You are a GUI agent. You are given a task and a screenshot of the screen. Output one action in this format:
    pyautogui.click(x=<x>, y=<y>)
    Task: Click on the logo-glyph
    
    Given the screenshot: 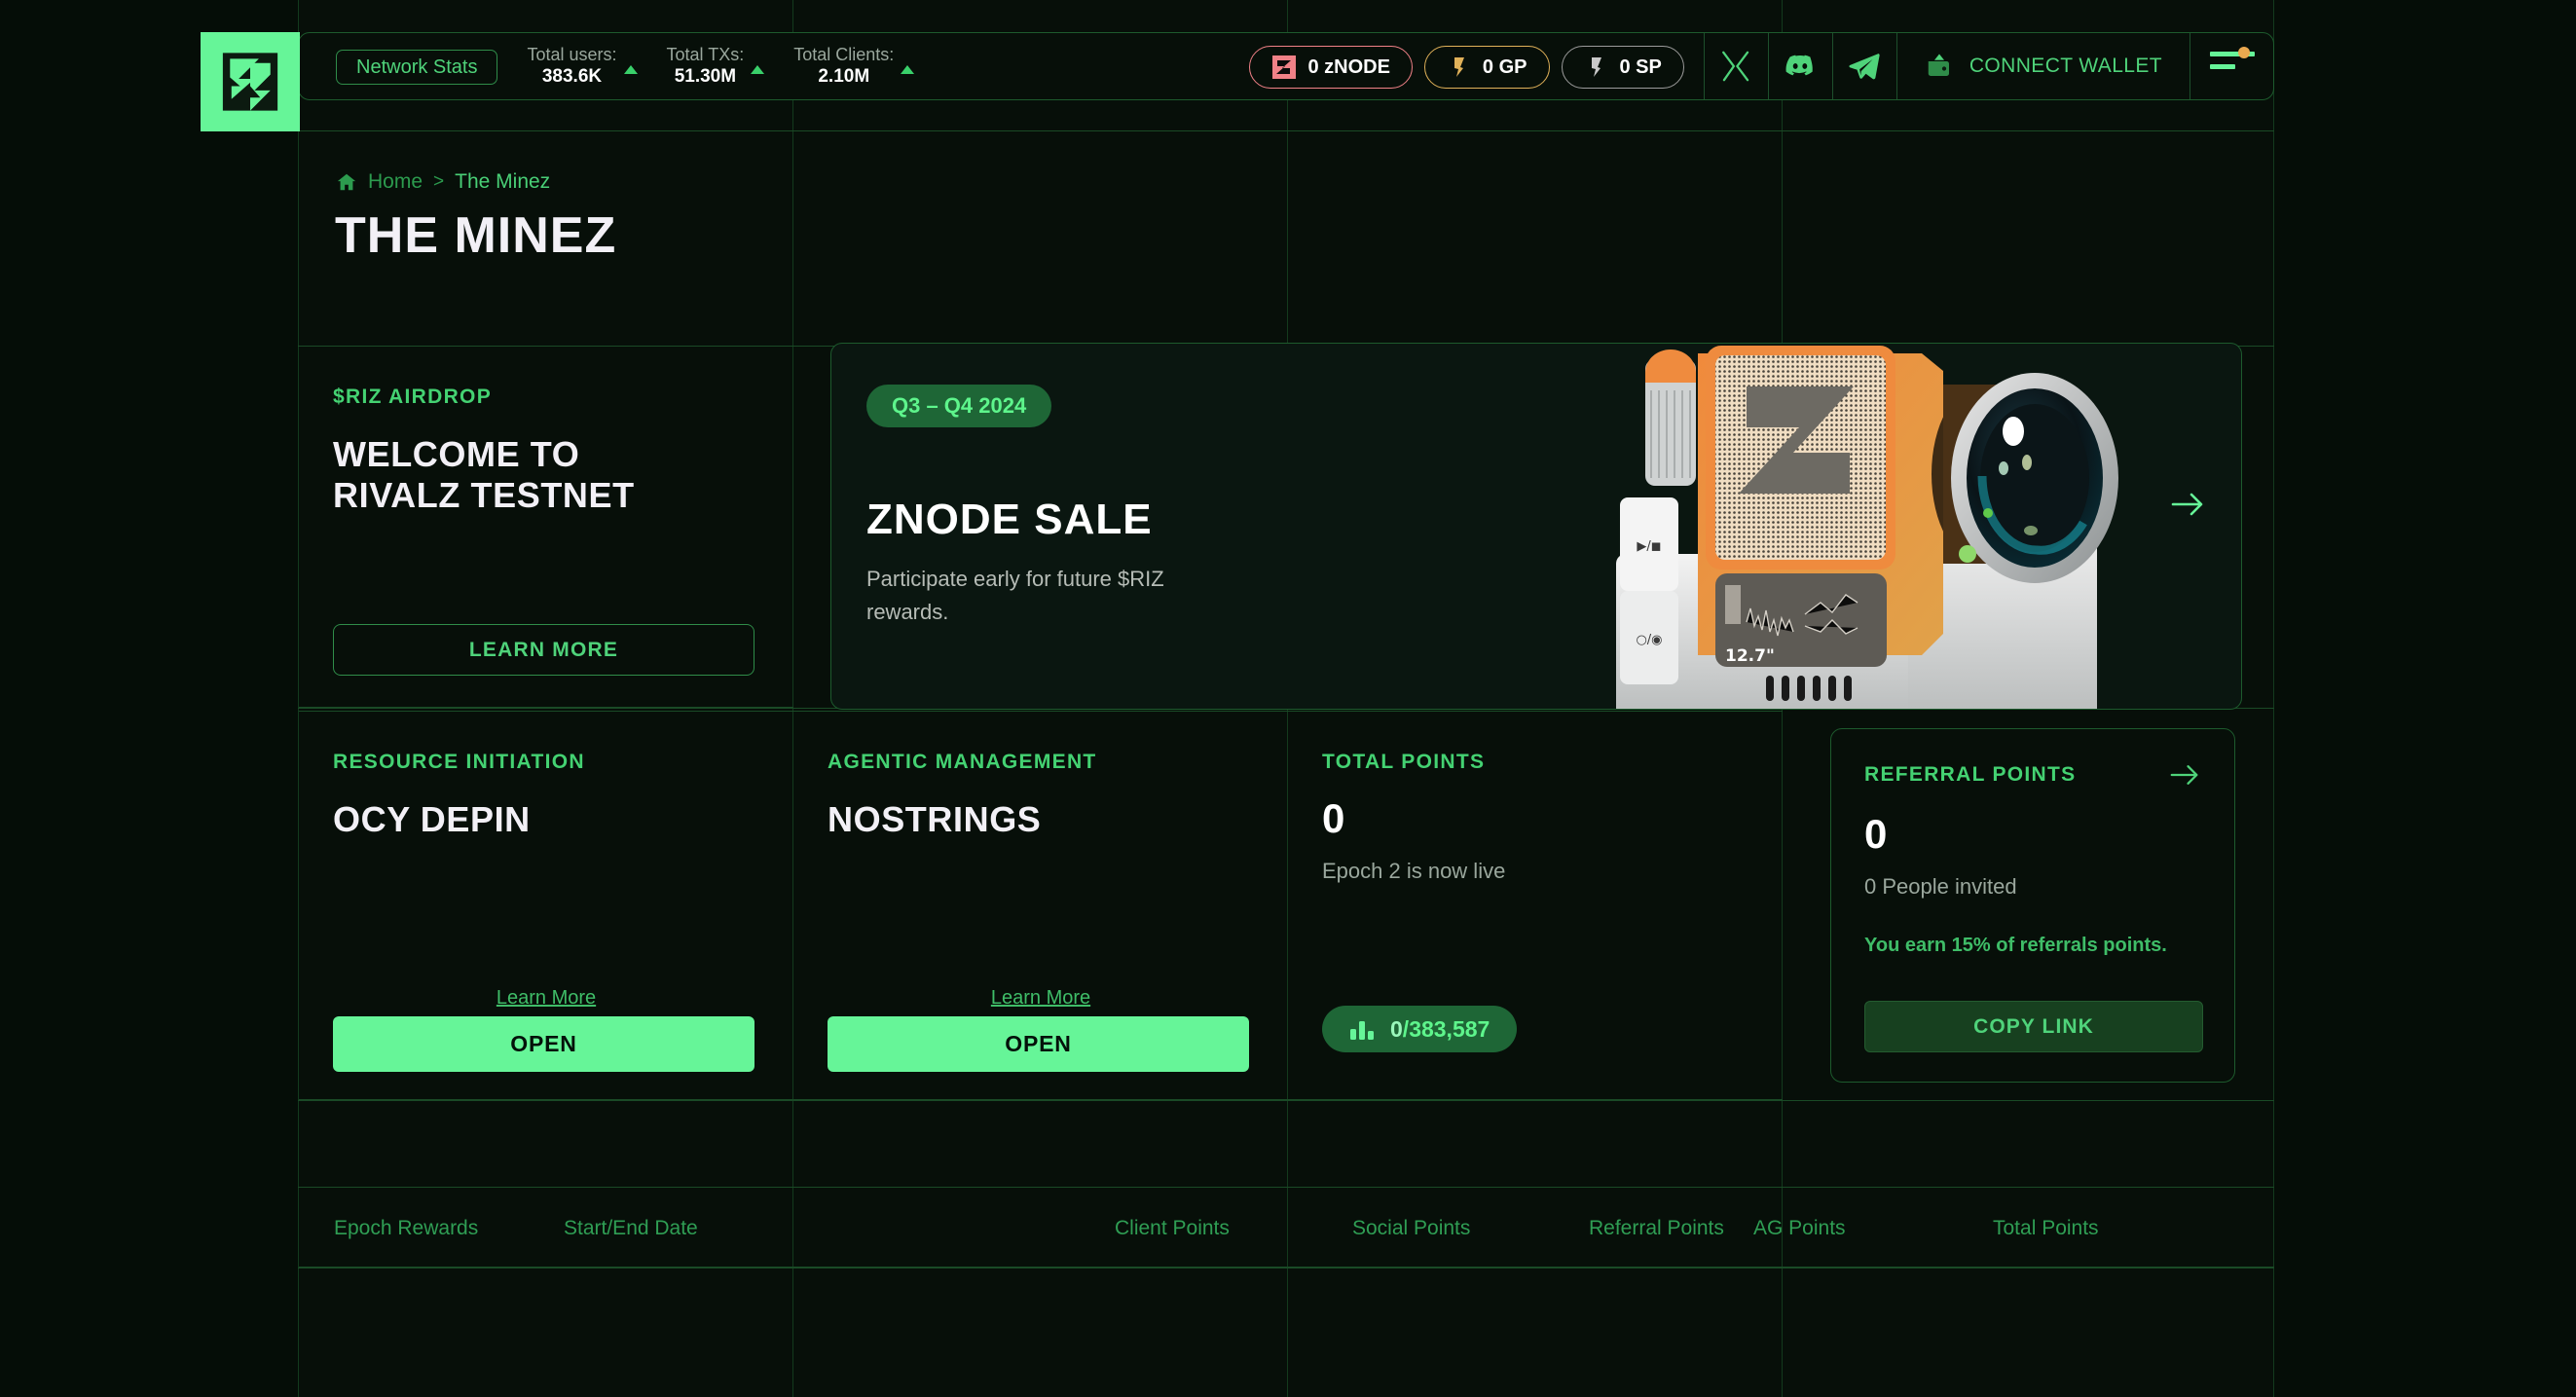 What is the action you would take?
    pyautogui.click(x=250, y=82)
    